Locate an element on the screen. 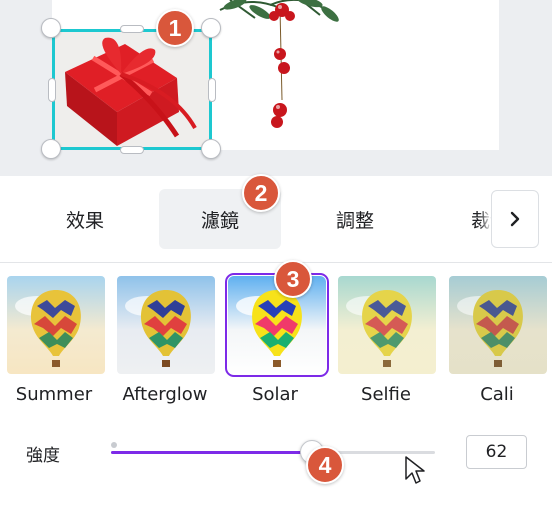  filter-afterglow is located at coordinates (166, 325).